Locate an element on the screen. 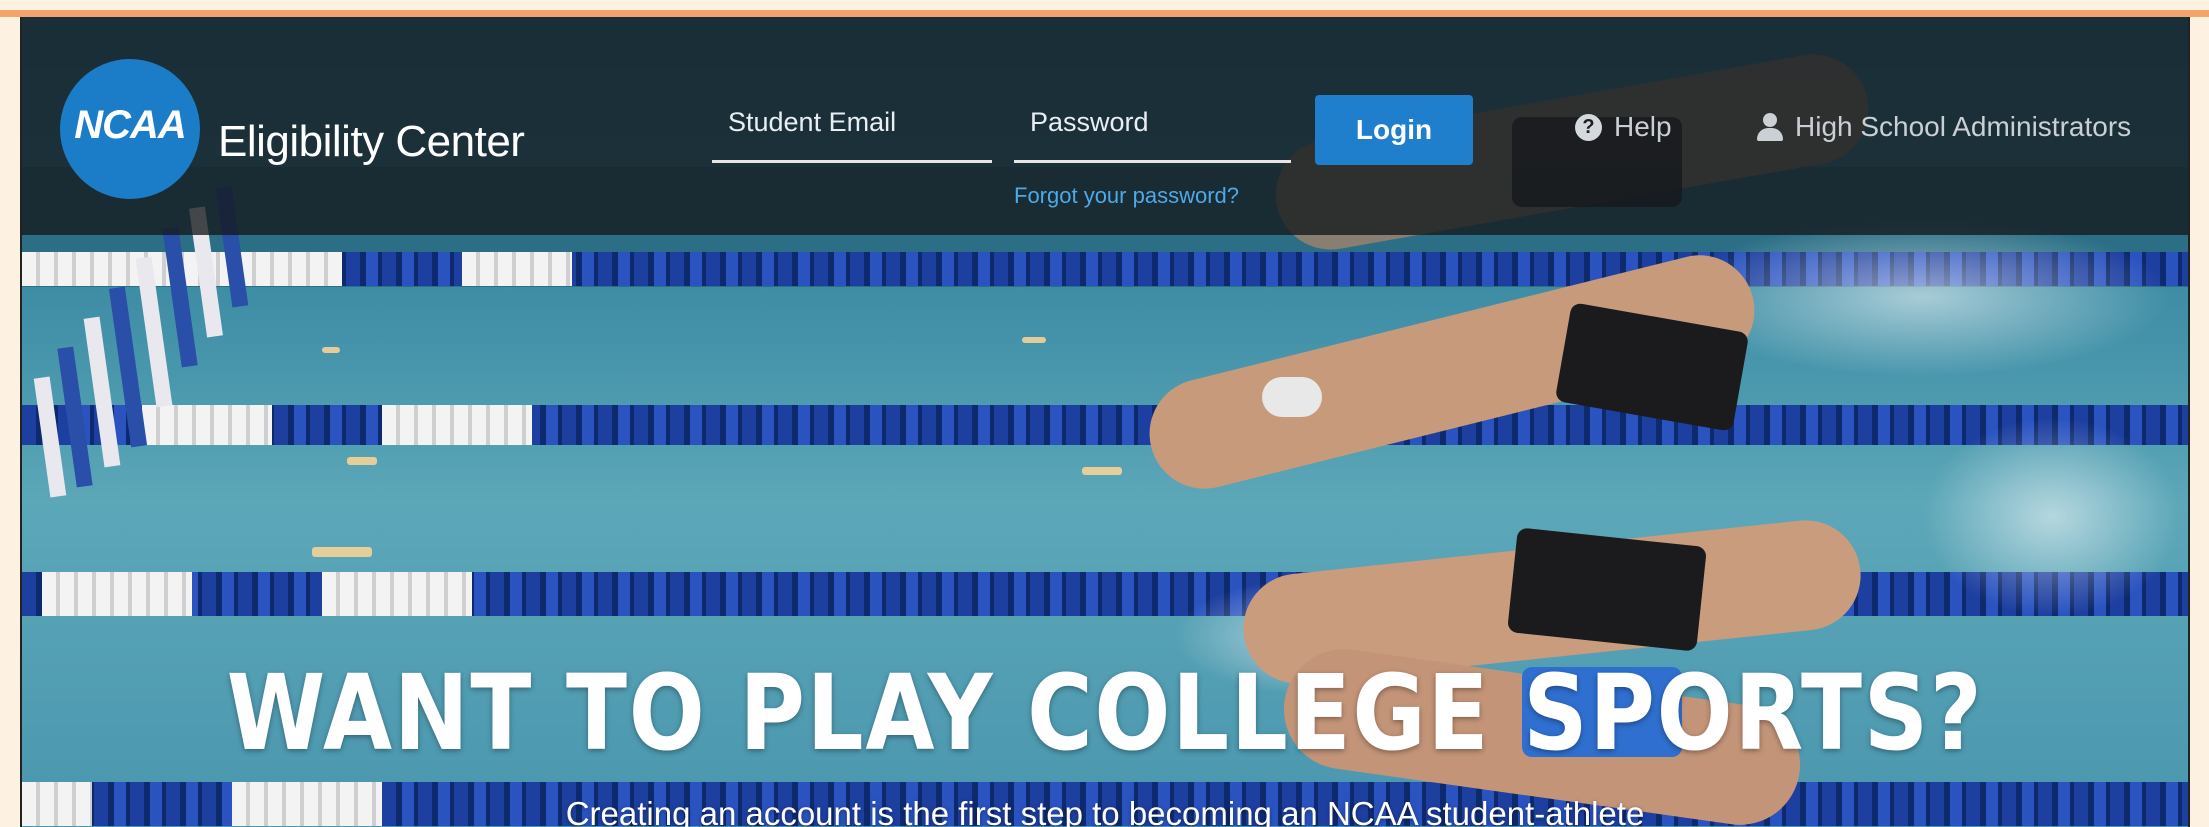 Image resolution: width=2209 pixels, height=827 pixels. admins-label: High School Administrators is located at coordinates (1963, 126).